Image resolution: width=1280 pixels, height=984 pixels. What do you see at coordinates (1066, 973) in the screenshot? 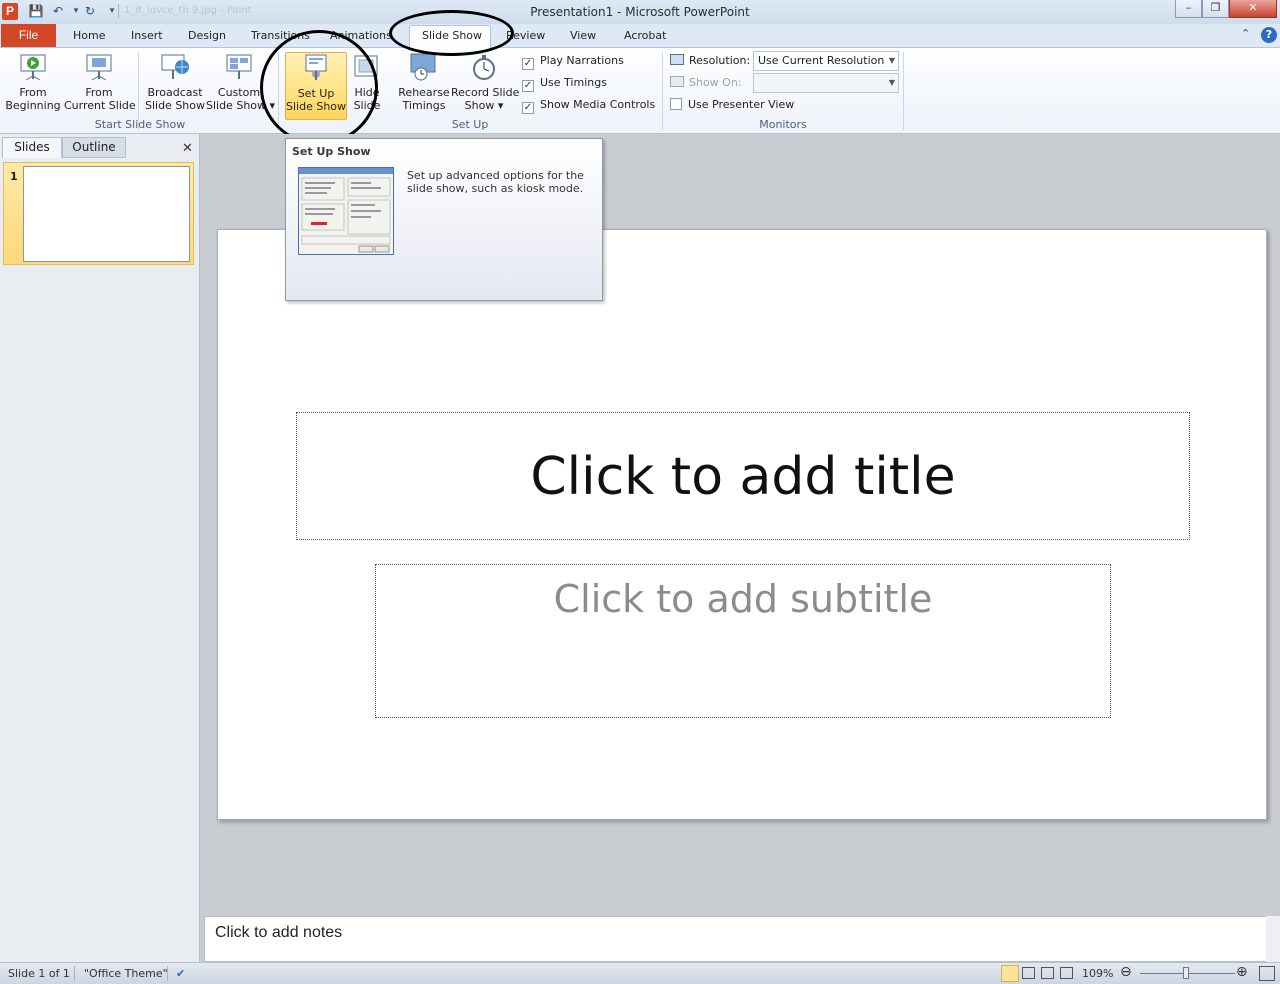
I see `slide-show-view-icon` at bounding box center [1066, 973].